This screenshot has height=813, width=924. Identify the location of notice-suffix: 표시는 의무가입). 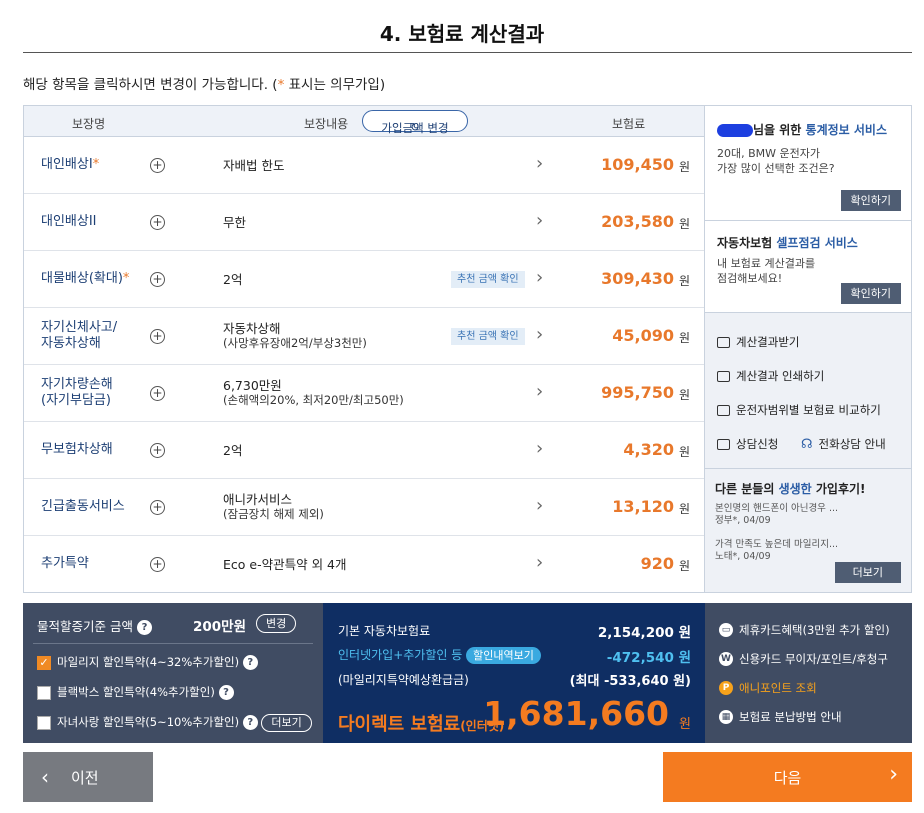
(335, 85).